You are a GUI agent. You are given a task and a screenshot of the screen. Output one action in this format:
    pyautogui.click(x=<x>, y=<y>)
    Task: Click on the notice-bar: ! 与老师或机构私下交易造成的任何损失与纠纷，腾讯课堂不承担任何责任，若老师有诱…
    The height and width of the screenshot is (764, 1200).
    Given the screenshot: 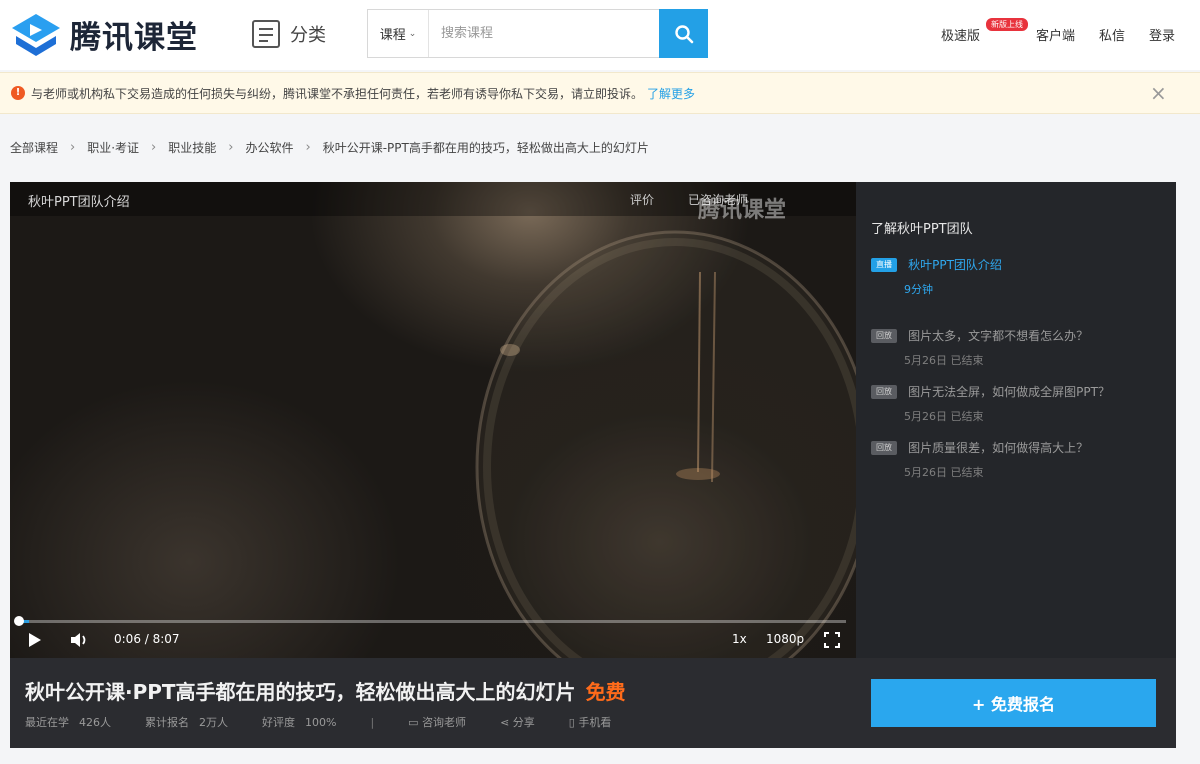 What is the action you would take?
    pyautogui.click(x=600, y=93)
    